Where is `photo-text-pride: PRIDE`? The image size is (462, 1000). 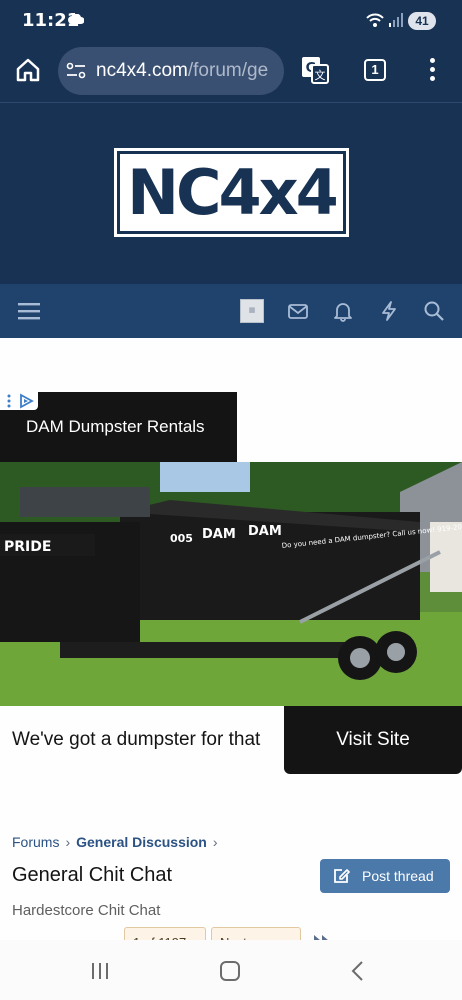
photo-text-pride: PRIDE is located at coordinates (27, 547).